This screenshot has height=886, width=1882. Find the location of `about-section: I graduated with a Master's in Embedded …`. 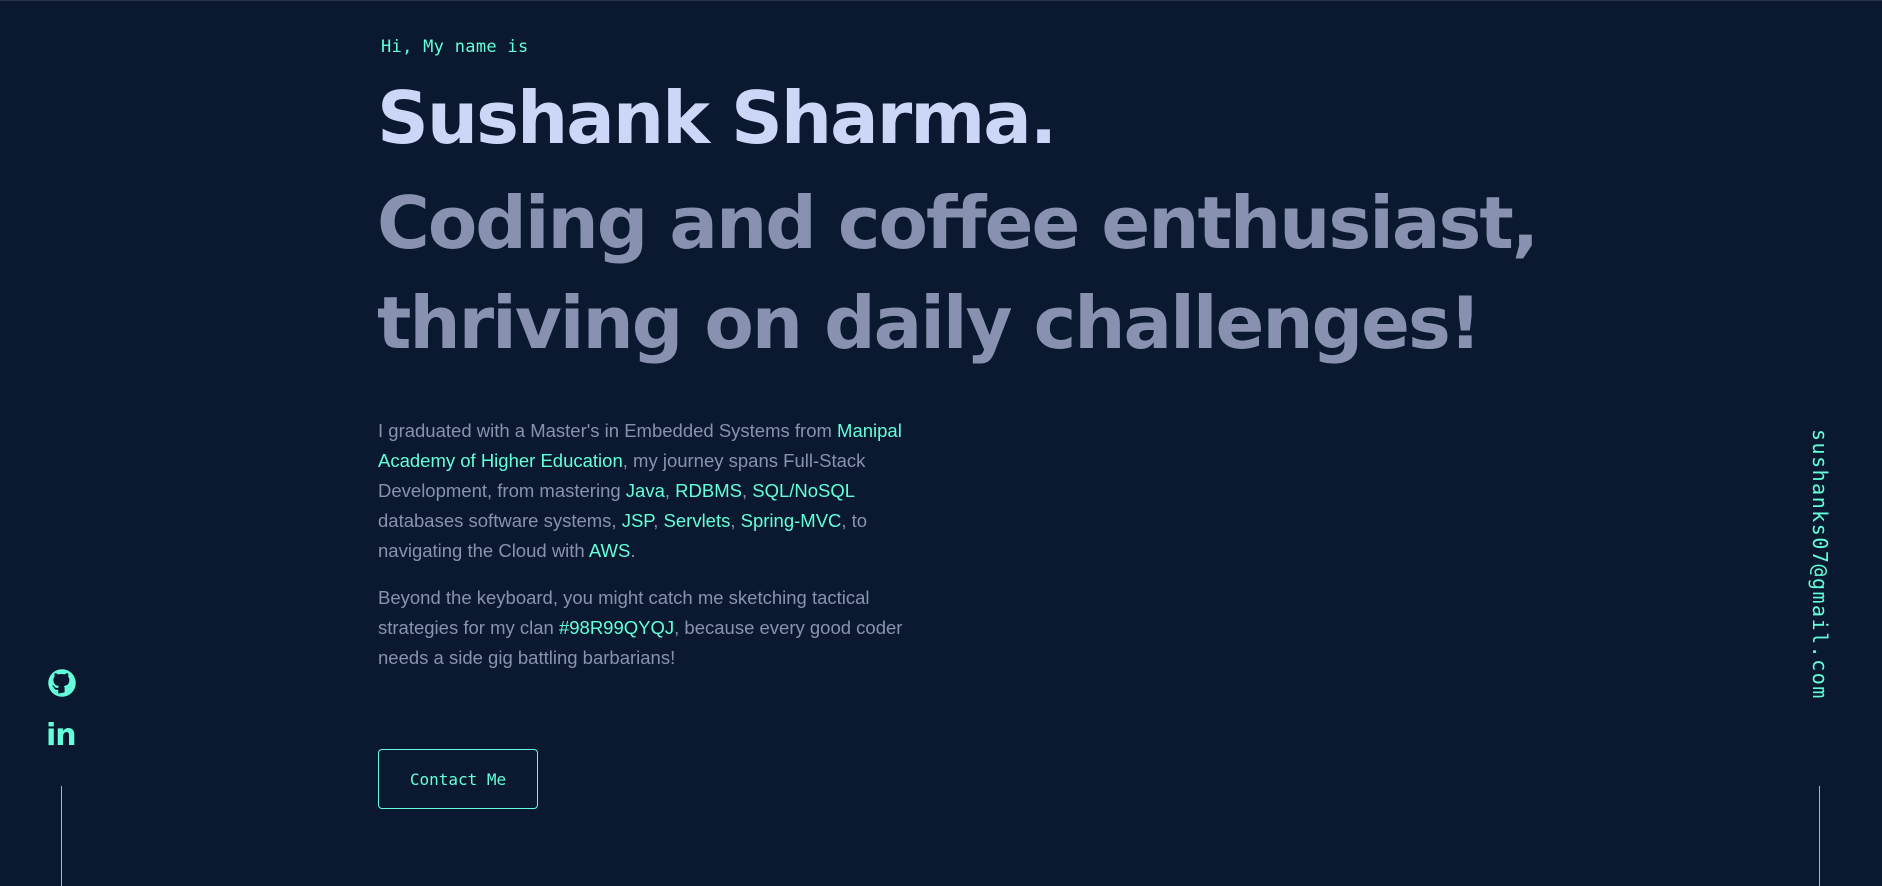

about-section: I graduated with a Master's in Embedded … is located at coordinates (658, 553).